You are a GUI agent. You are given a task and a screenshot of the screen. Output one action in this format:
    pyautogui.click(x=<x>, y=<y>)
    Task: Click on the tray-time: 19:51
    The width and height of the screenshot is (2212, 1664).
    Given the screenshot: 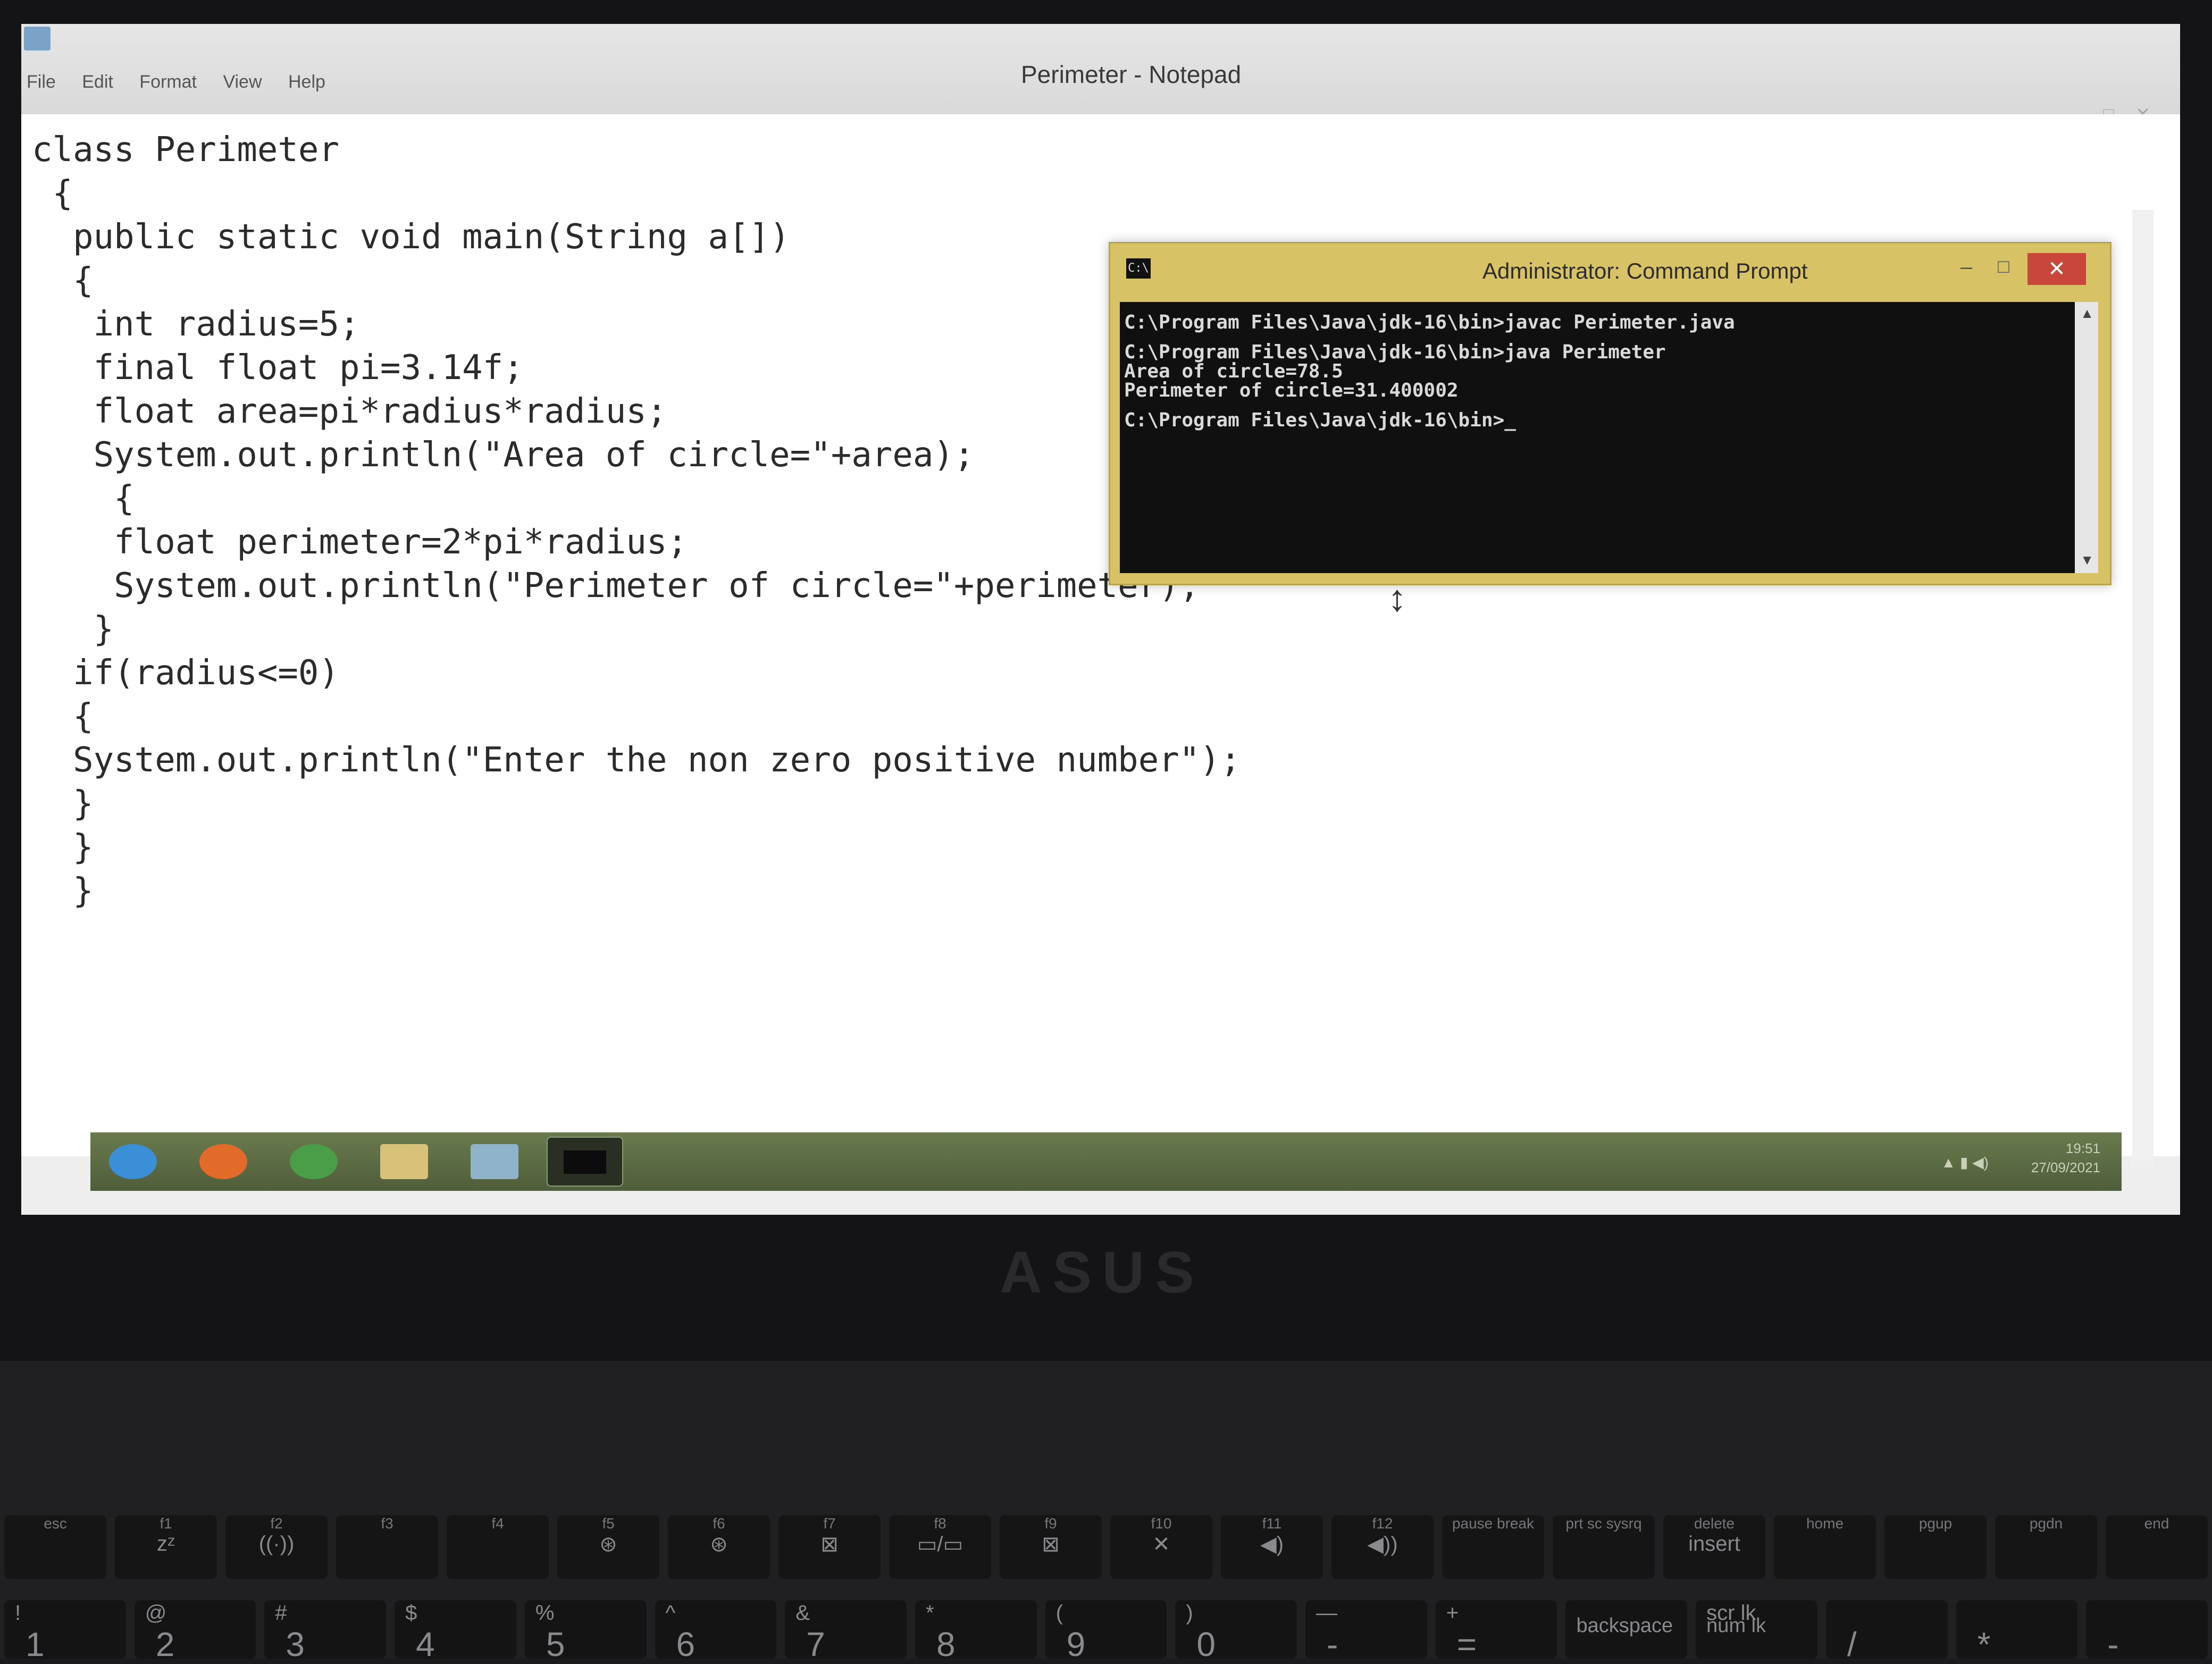 What is the action you would take?
    pyautogui.click(x=2082, y=1148)
    